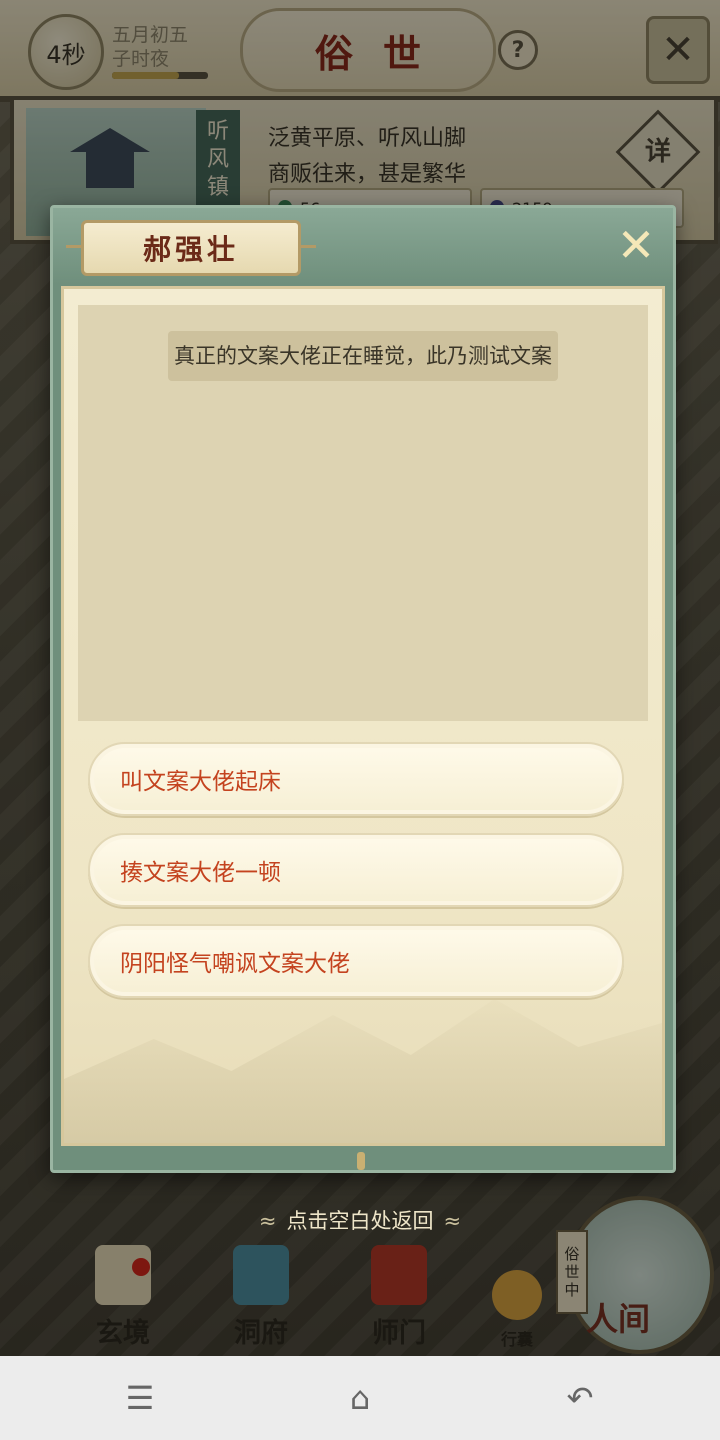 The height and width of the screenshot is (1440, 720). I want to click on choice-button-2: 揍文案大佬一顿, so click(356, 870).